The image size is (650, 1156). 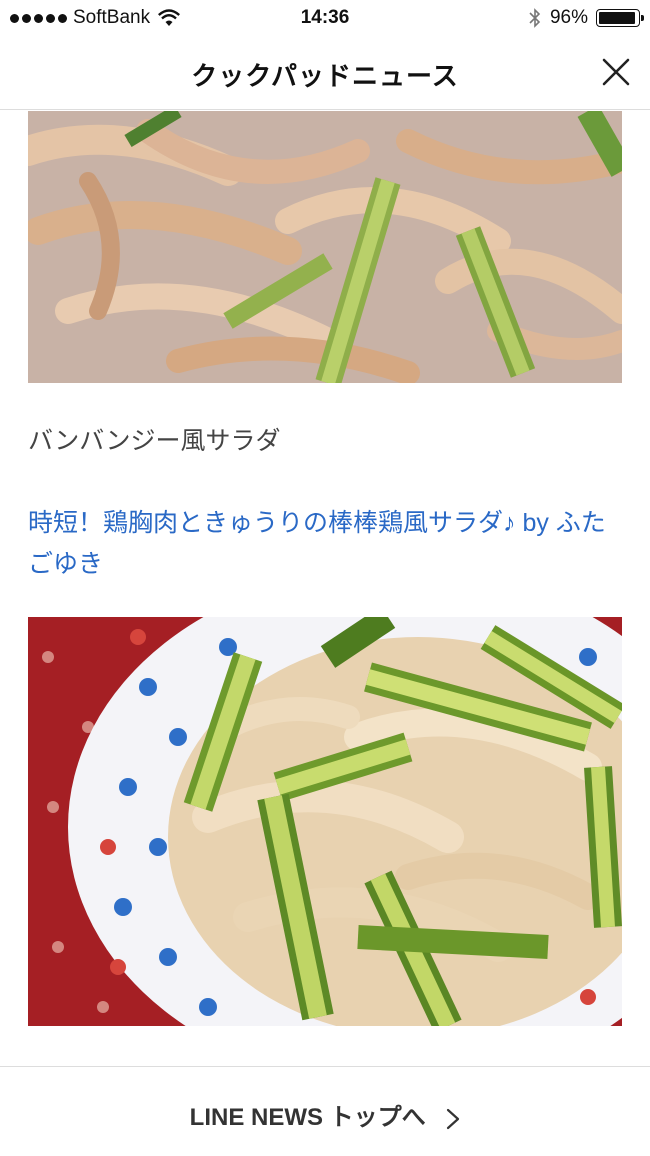 I want to click on footer-link: LINE NEWS トップへ, so click(x=325, y=1114).